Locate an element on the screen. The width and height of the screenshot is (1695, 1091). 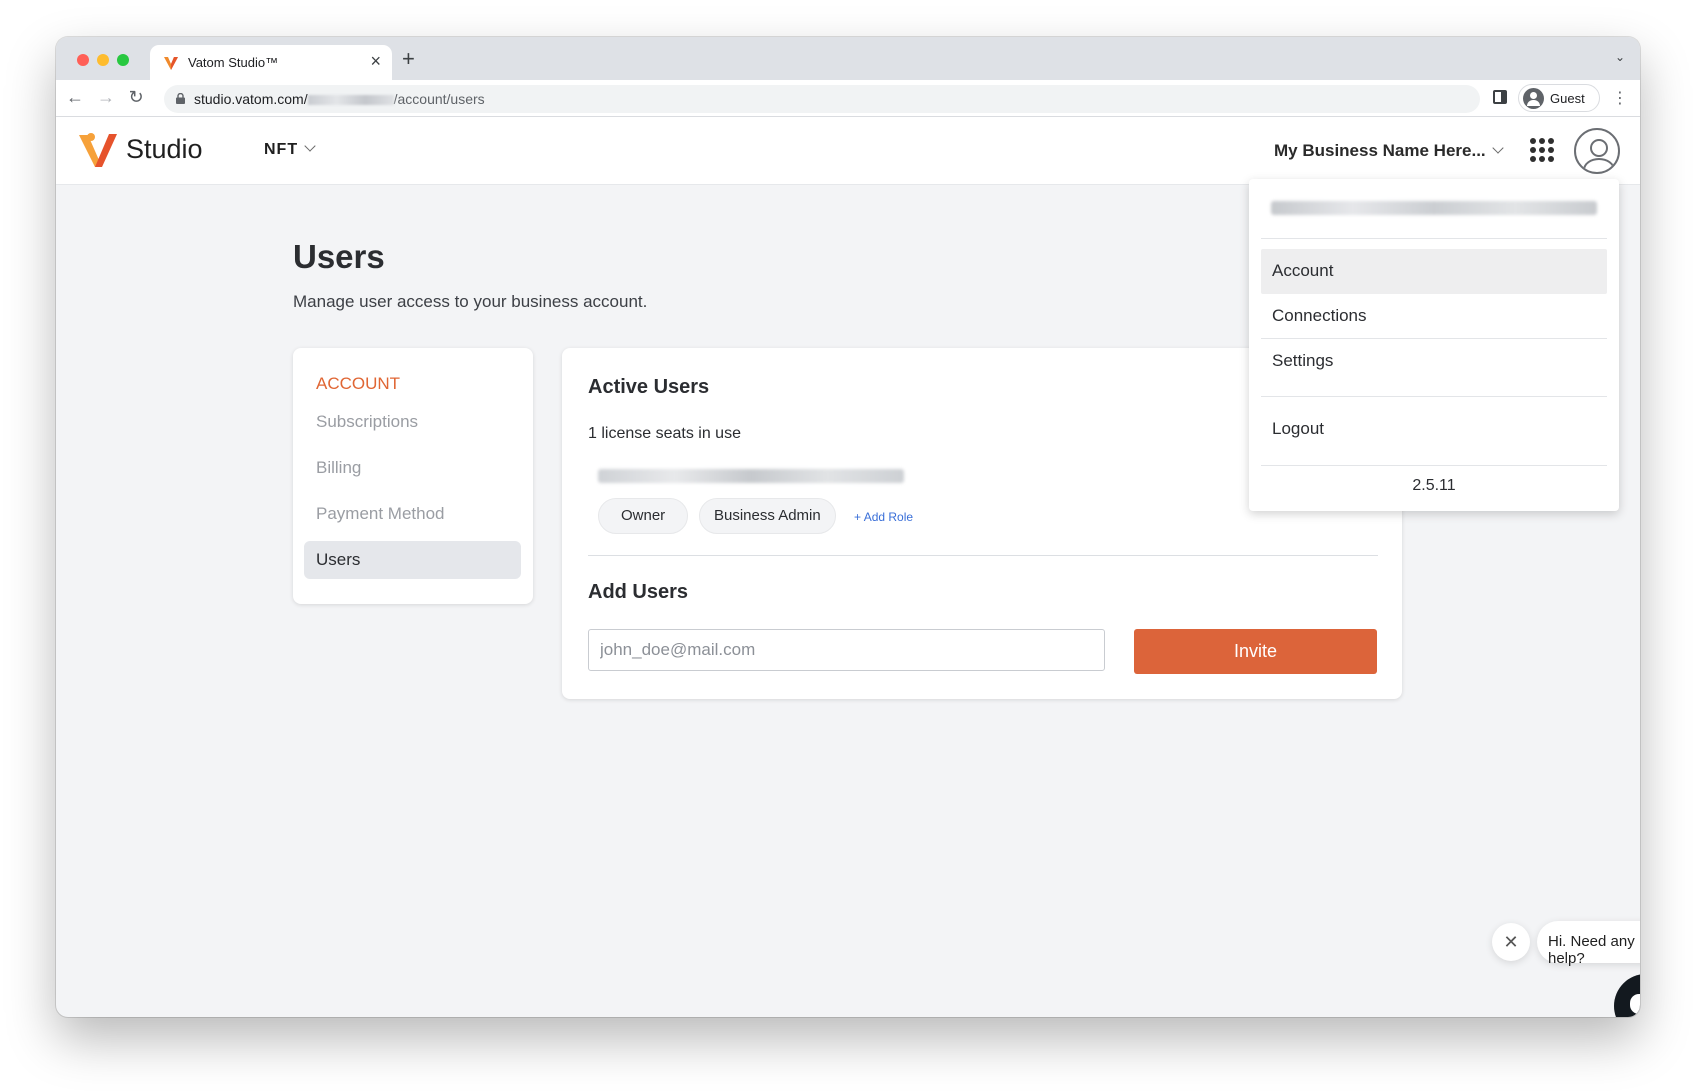
url-path: /account/users is located at coordinates (439, 99).